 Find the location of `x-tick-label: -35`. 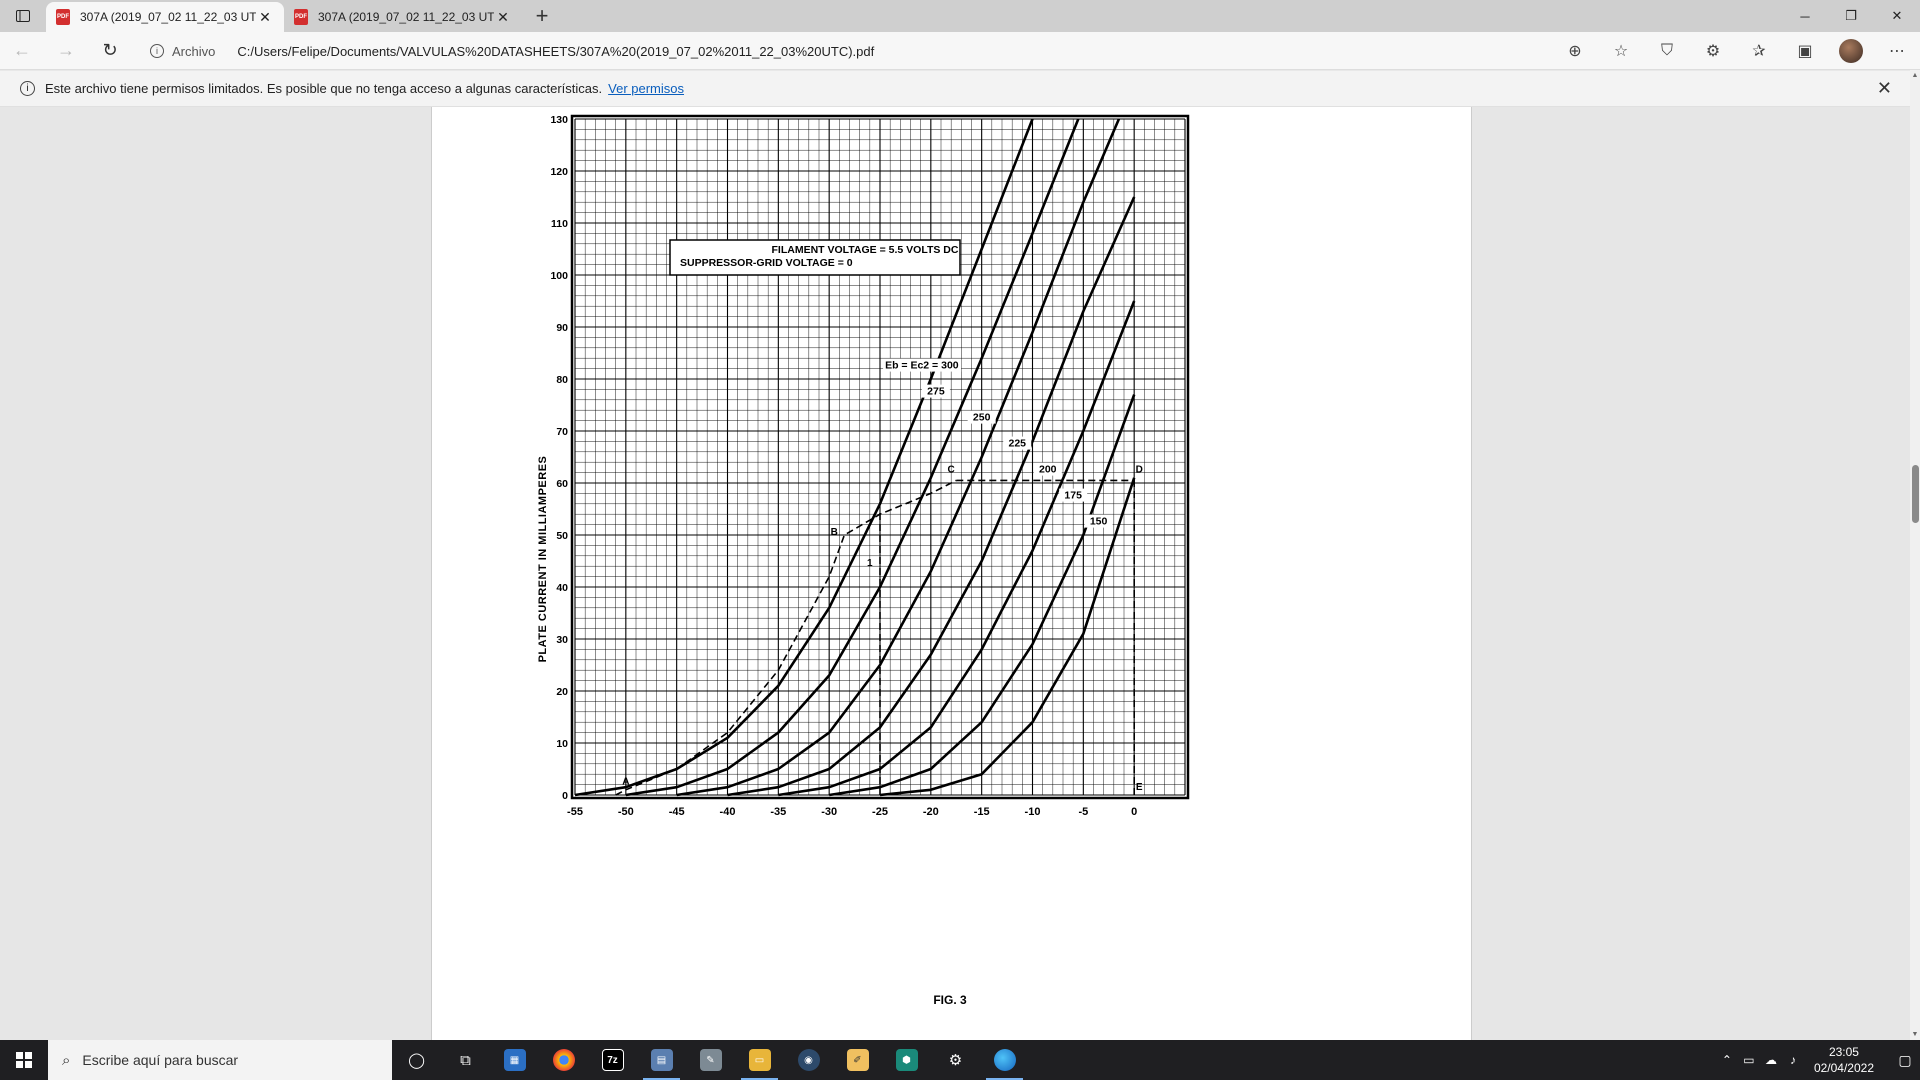

x-tick-label: -35 is located at coordinates (778, 812).